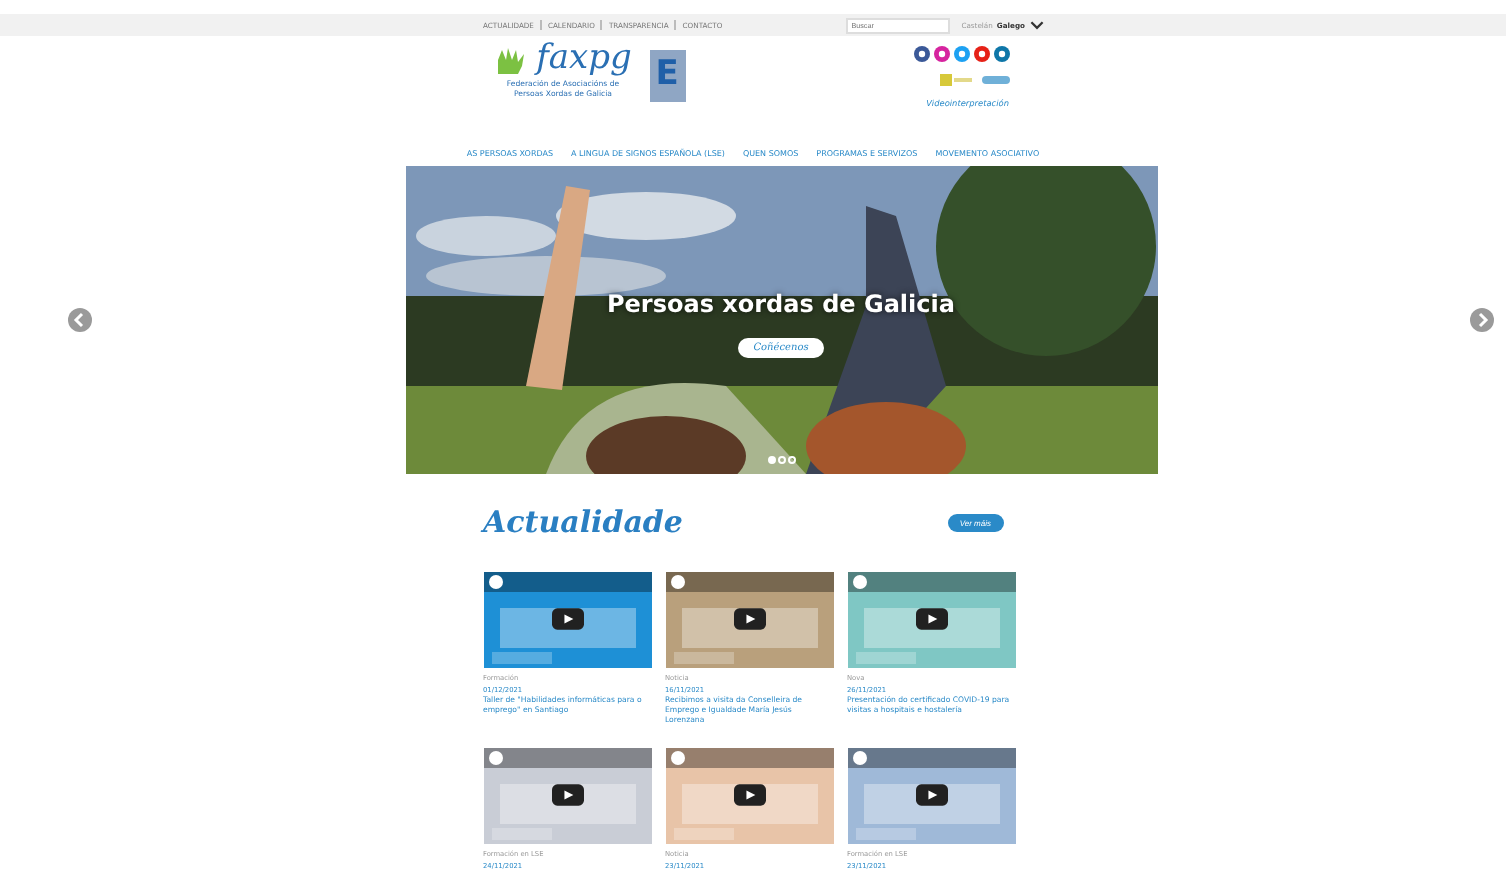  Describe the element at coordinates (781, 304) in the screenshot. I see `hero-title: Persoas xordas de Galicia` at that location.